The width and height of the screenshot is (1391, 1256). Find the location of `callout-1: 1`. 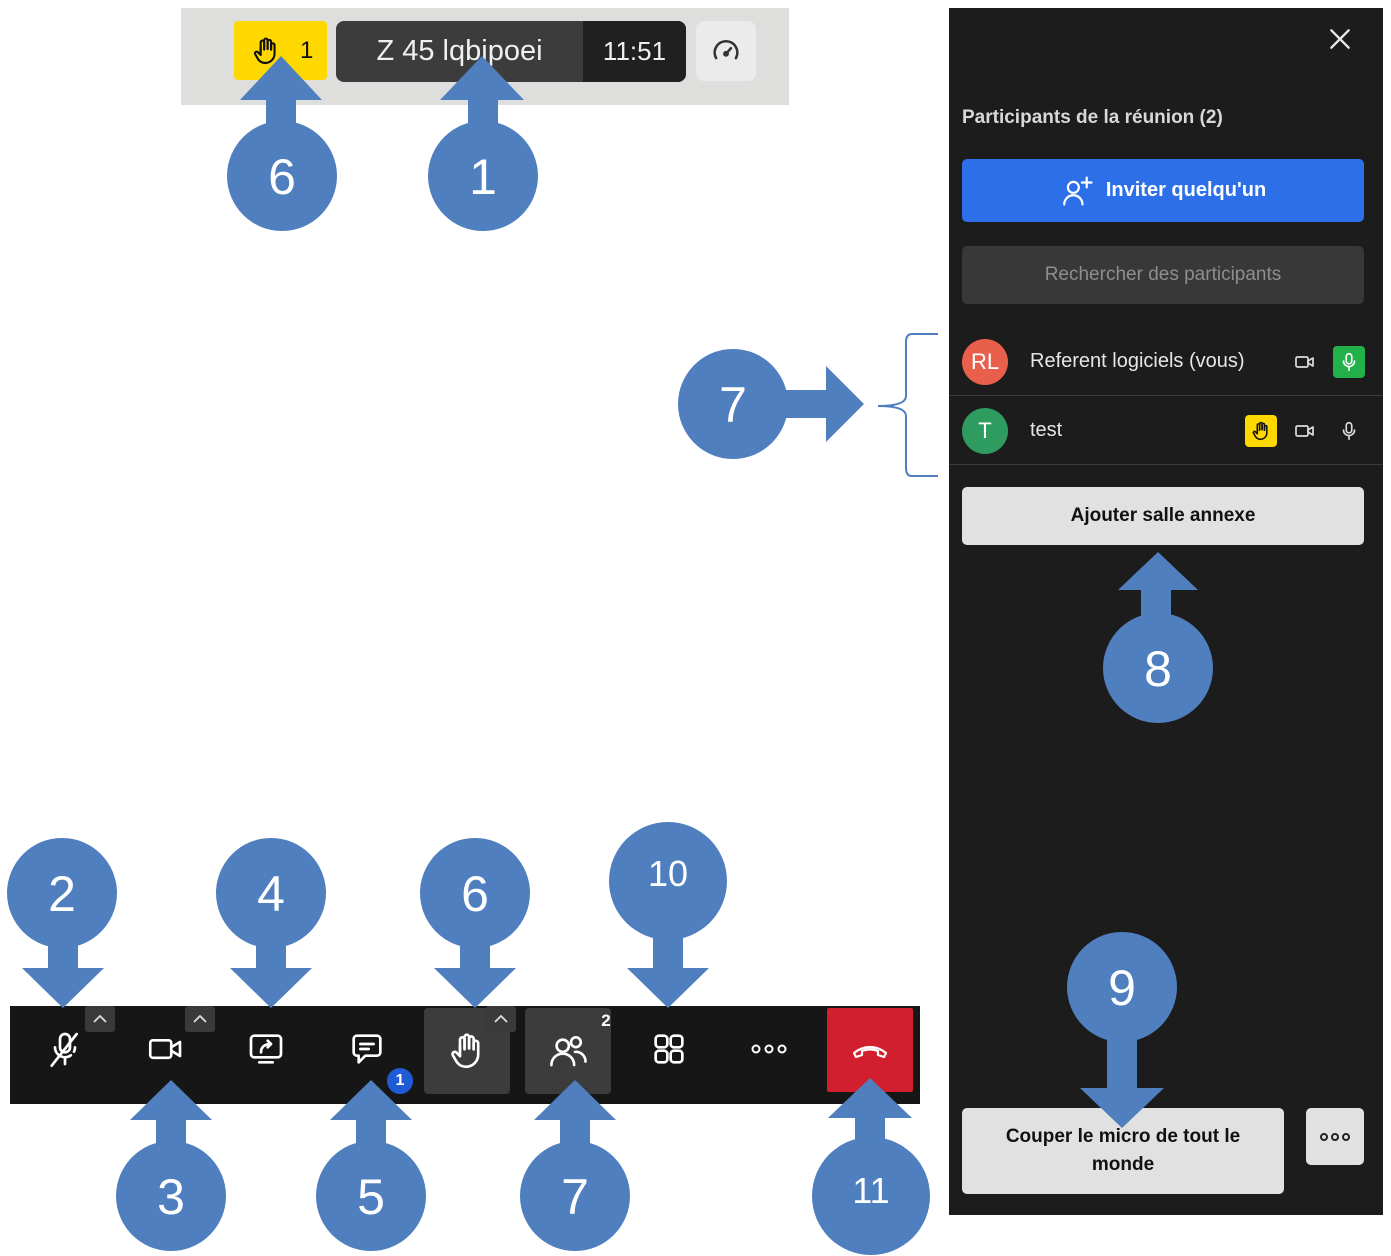

callout-1: 1 is located at coordinates (483, 143).